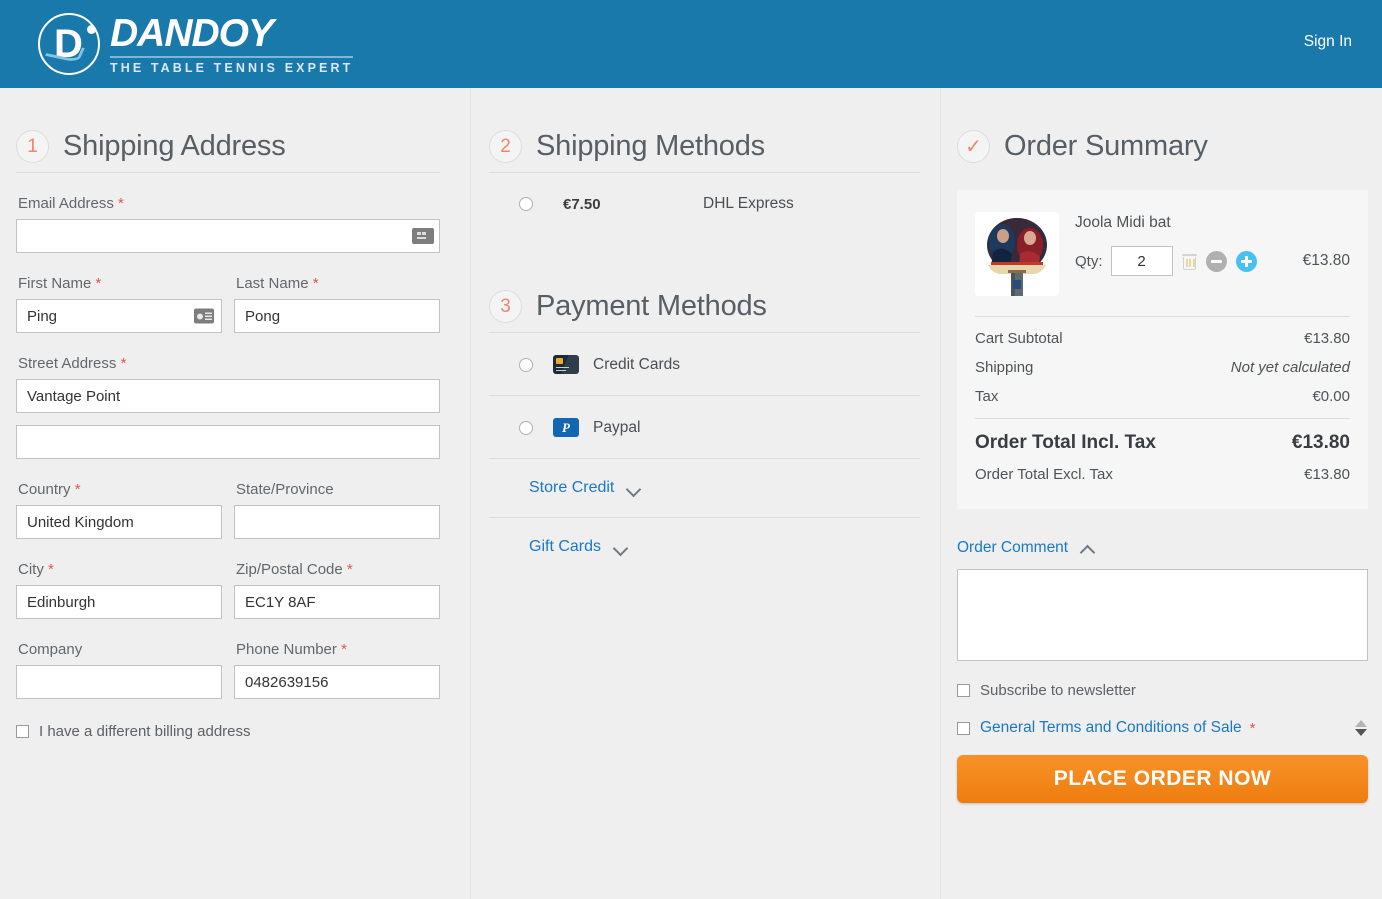  What do you see at coordinates (572, 487) in the screenshot?
I see `store-credit-label: Store Credit` at bounding box center [572, 487].